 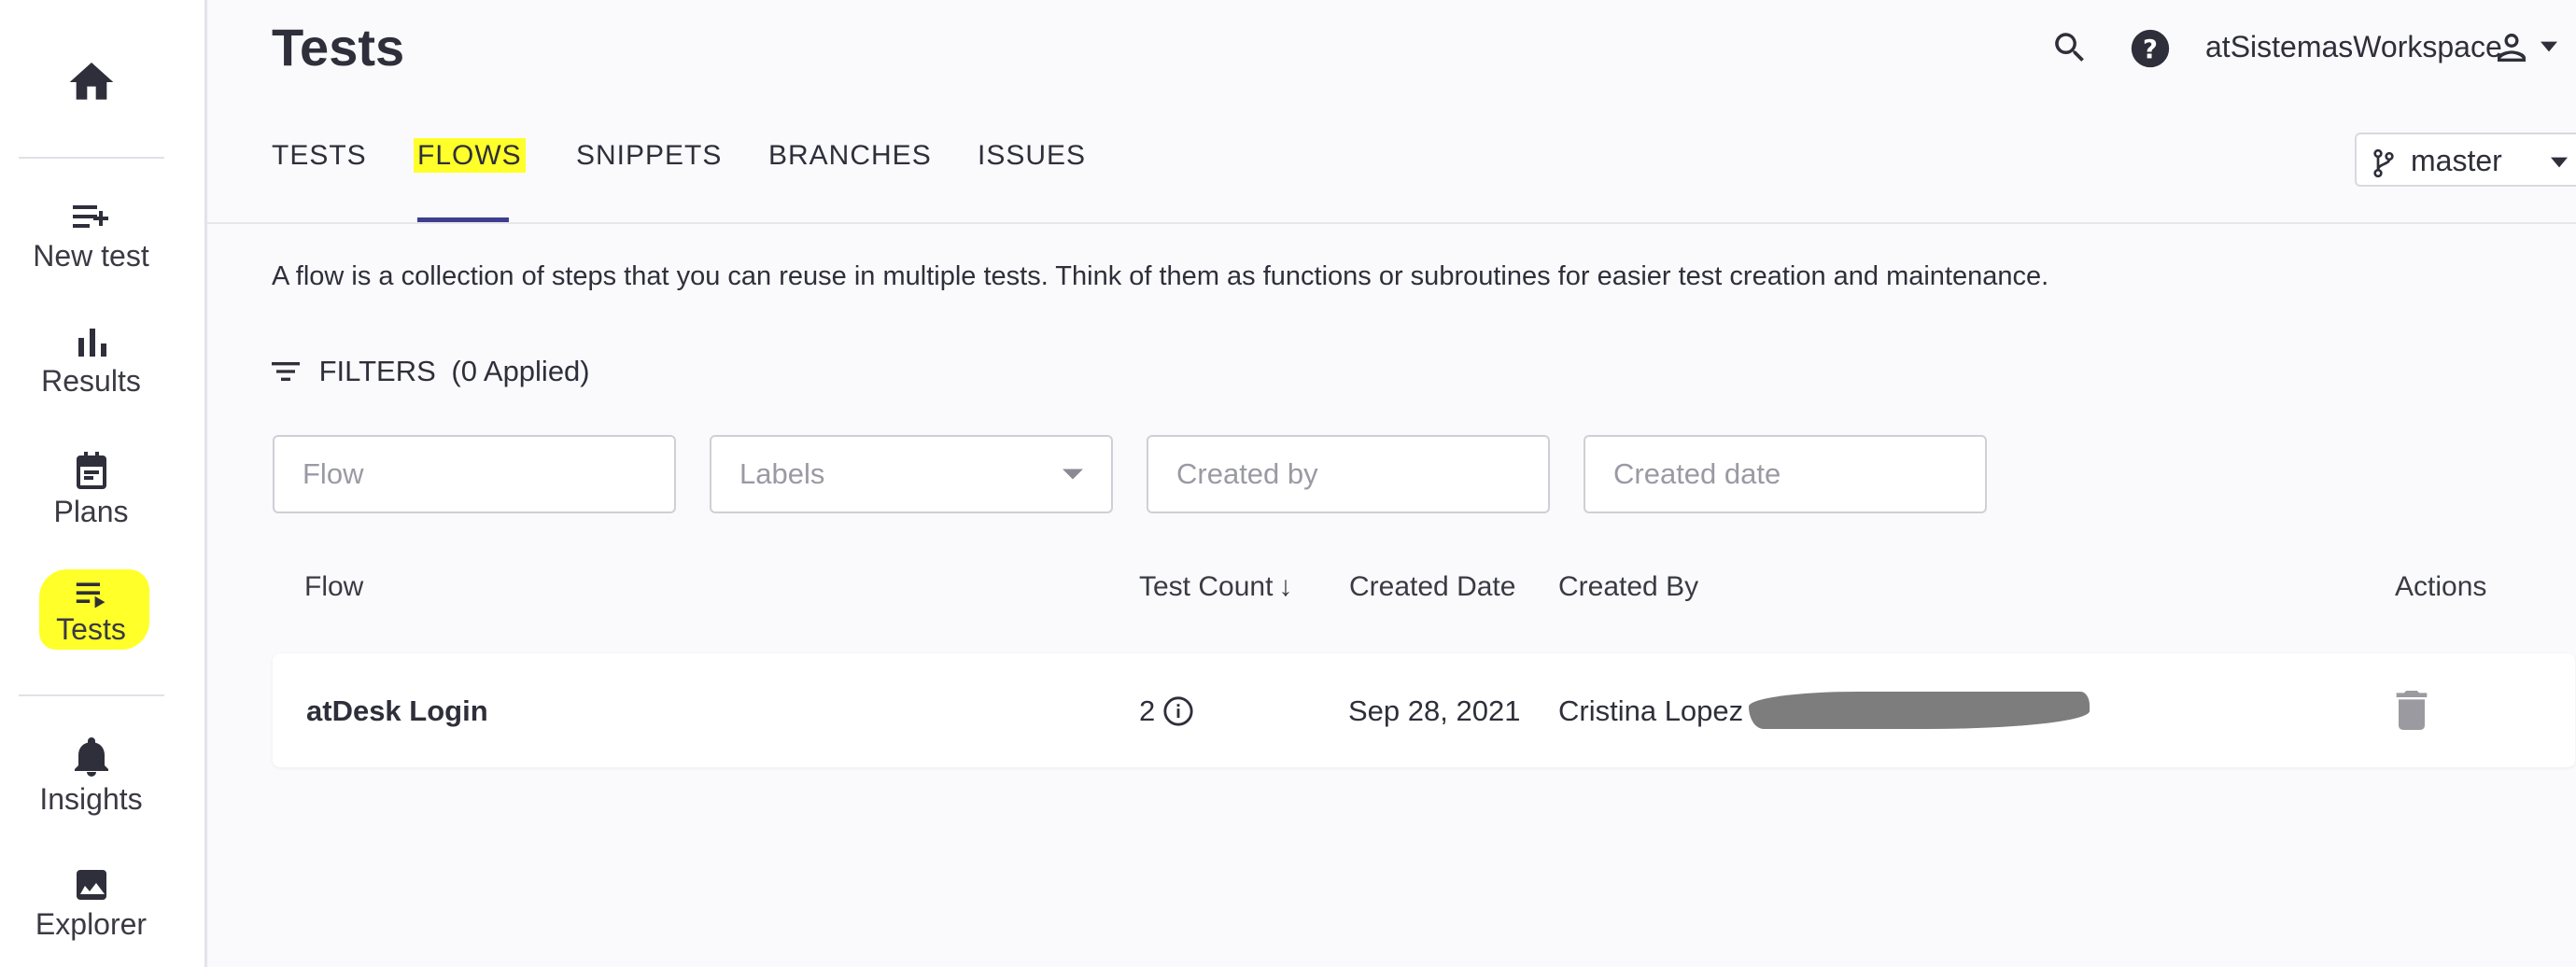 What do you see at coordinates (91, 490) in the screenshot?
I see `sidebar-item-plans: Plans` at bounding box center [91, 490].